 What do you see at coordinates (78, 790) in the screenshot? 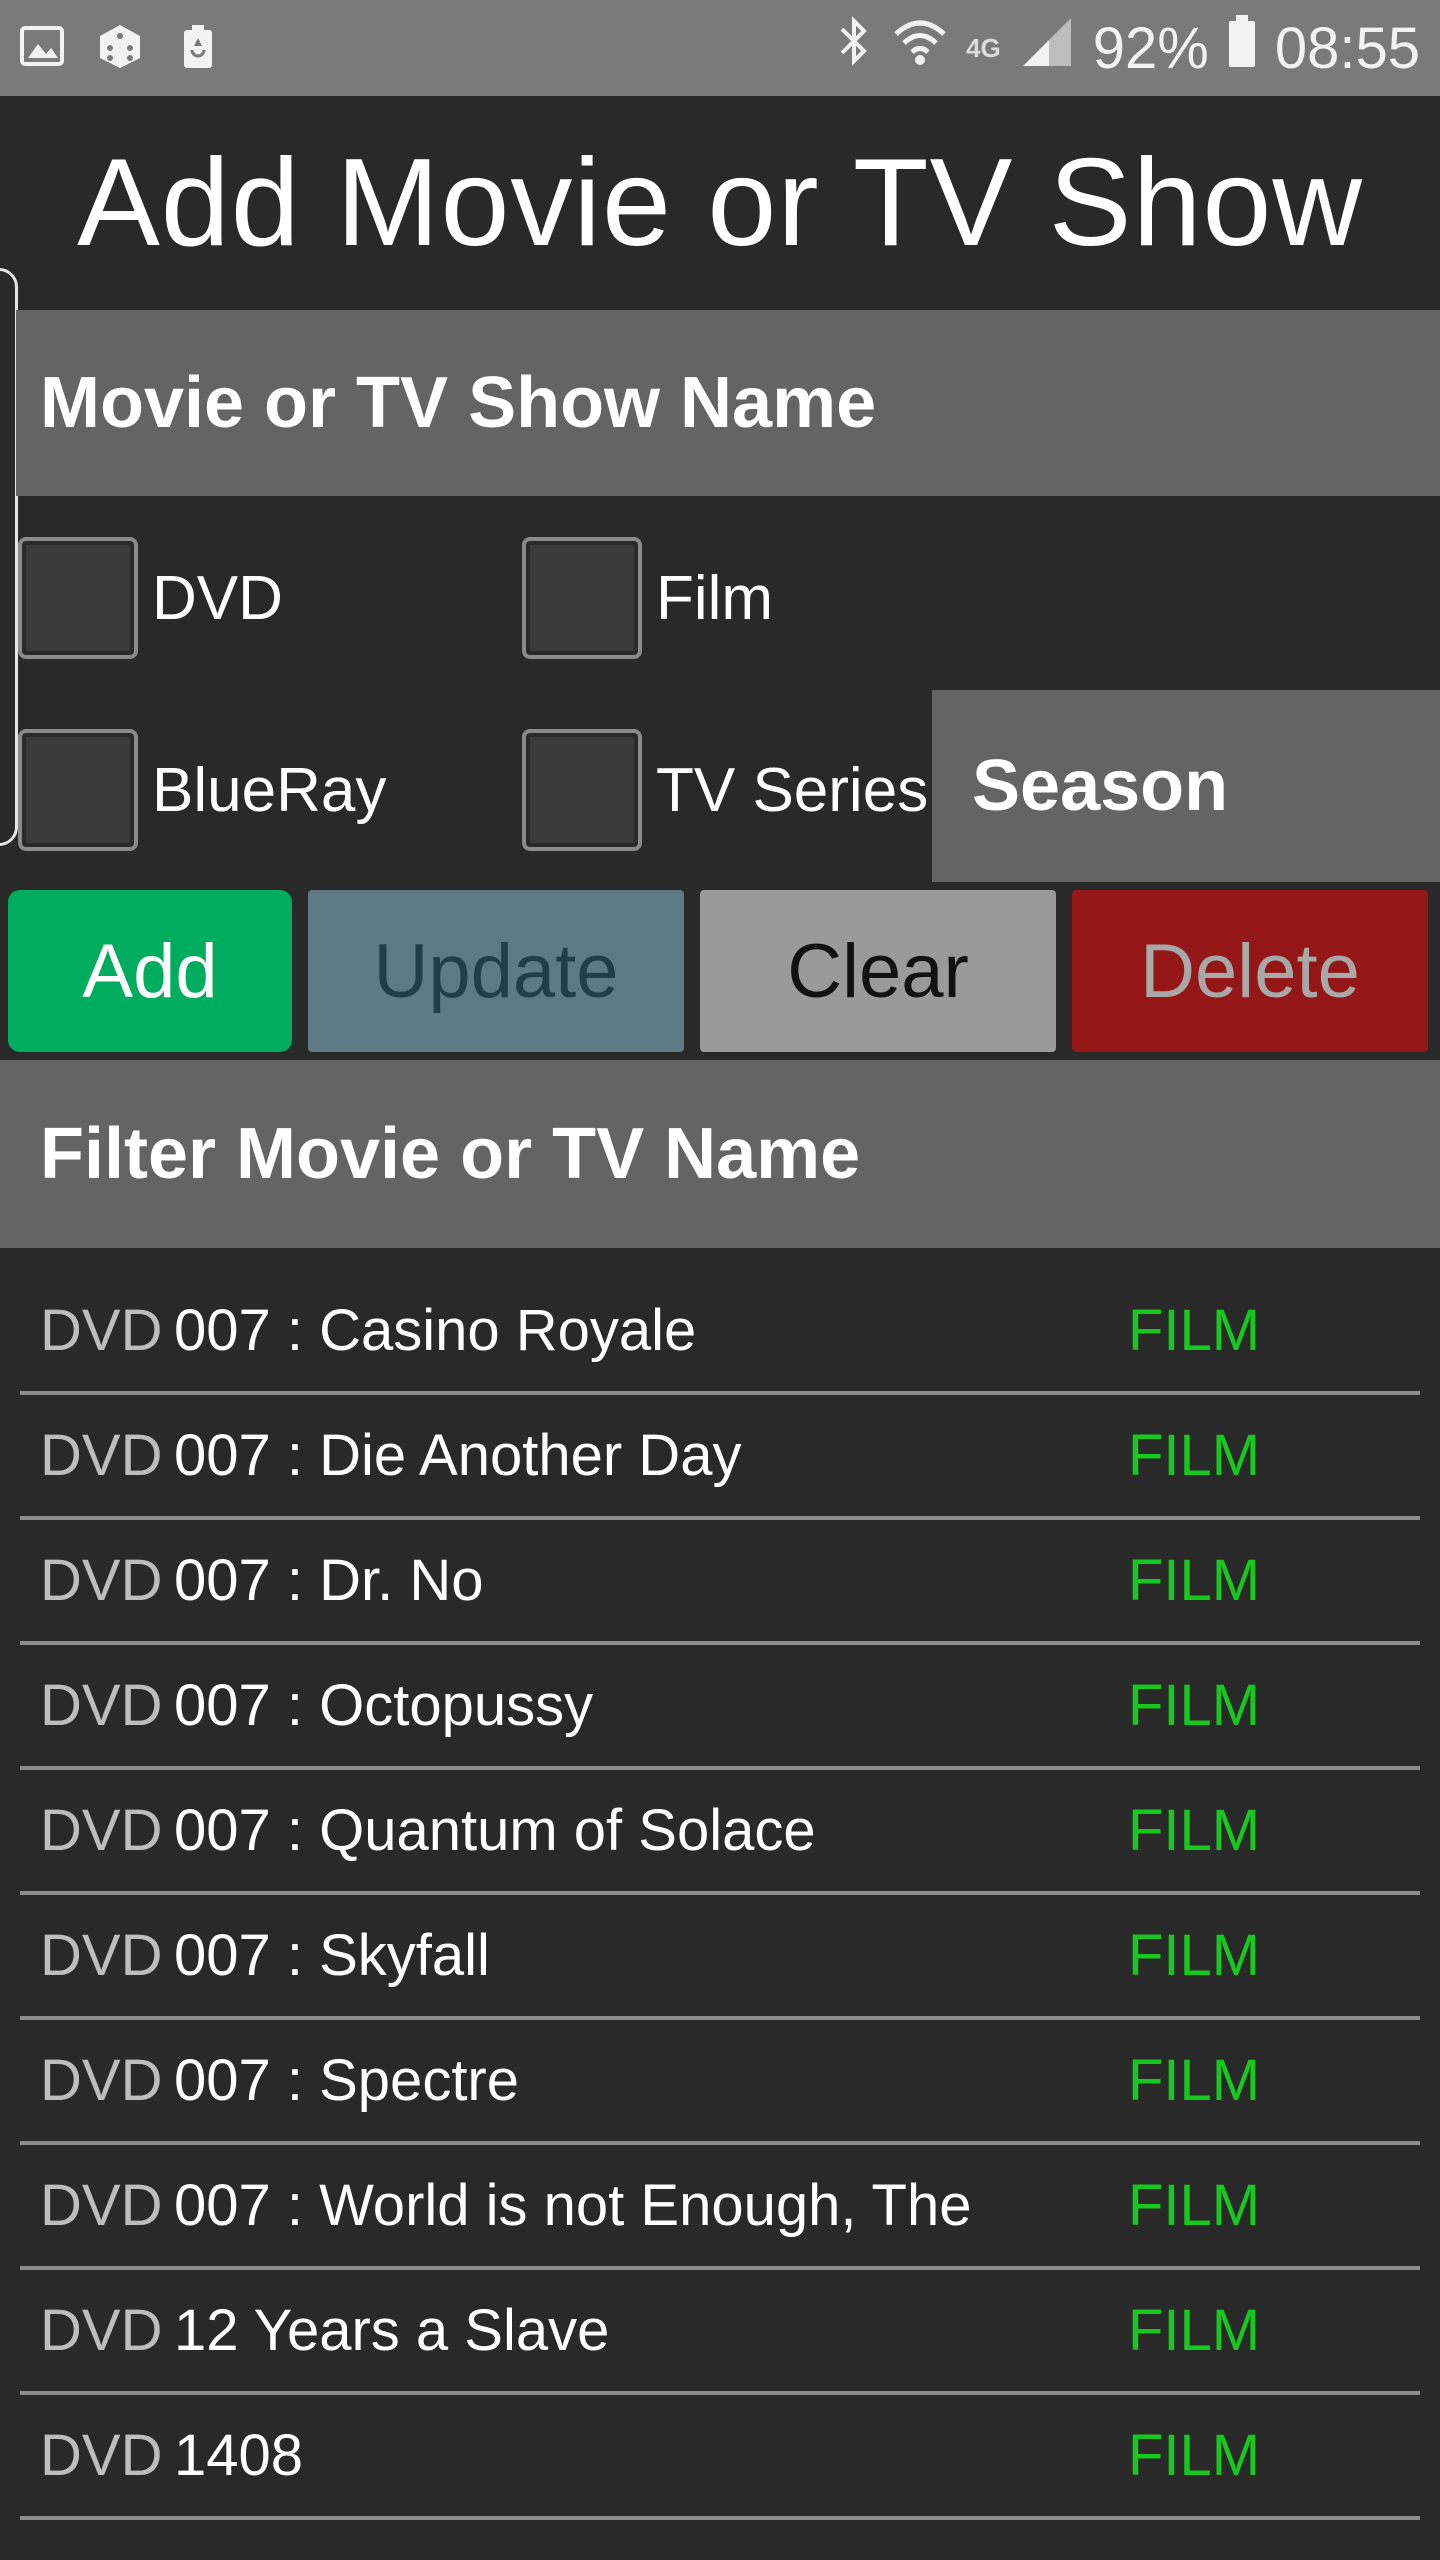
I see `blueray-checkbox-box` at bounding box center [78, 790].